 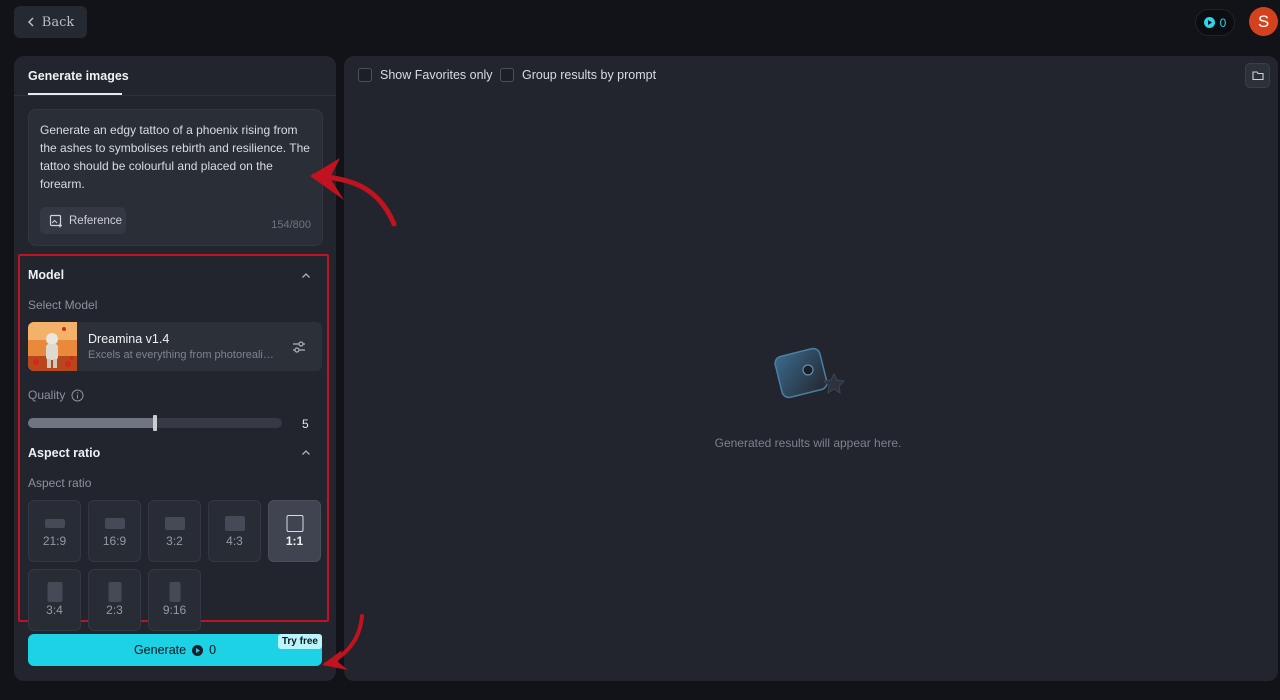 I want to click on reference-label: Reference, so click(x=96, y=220).